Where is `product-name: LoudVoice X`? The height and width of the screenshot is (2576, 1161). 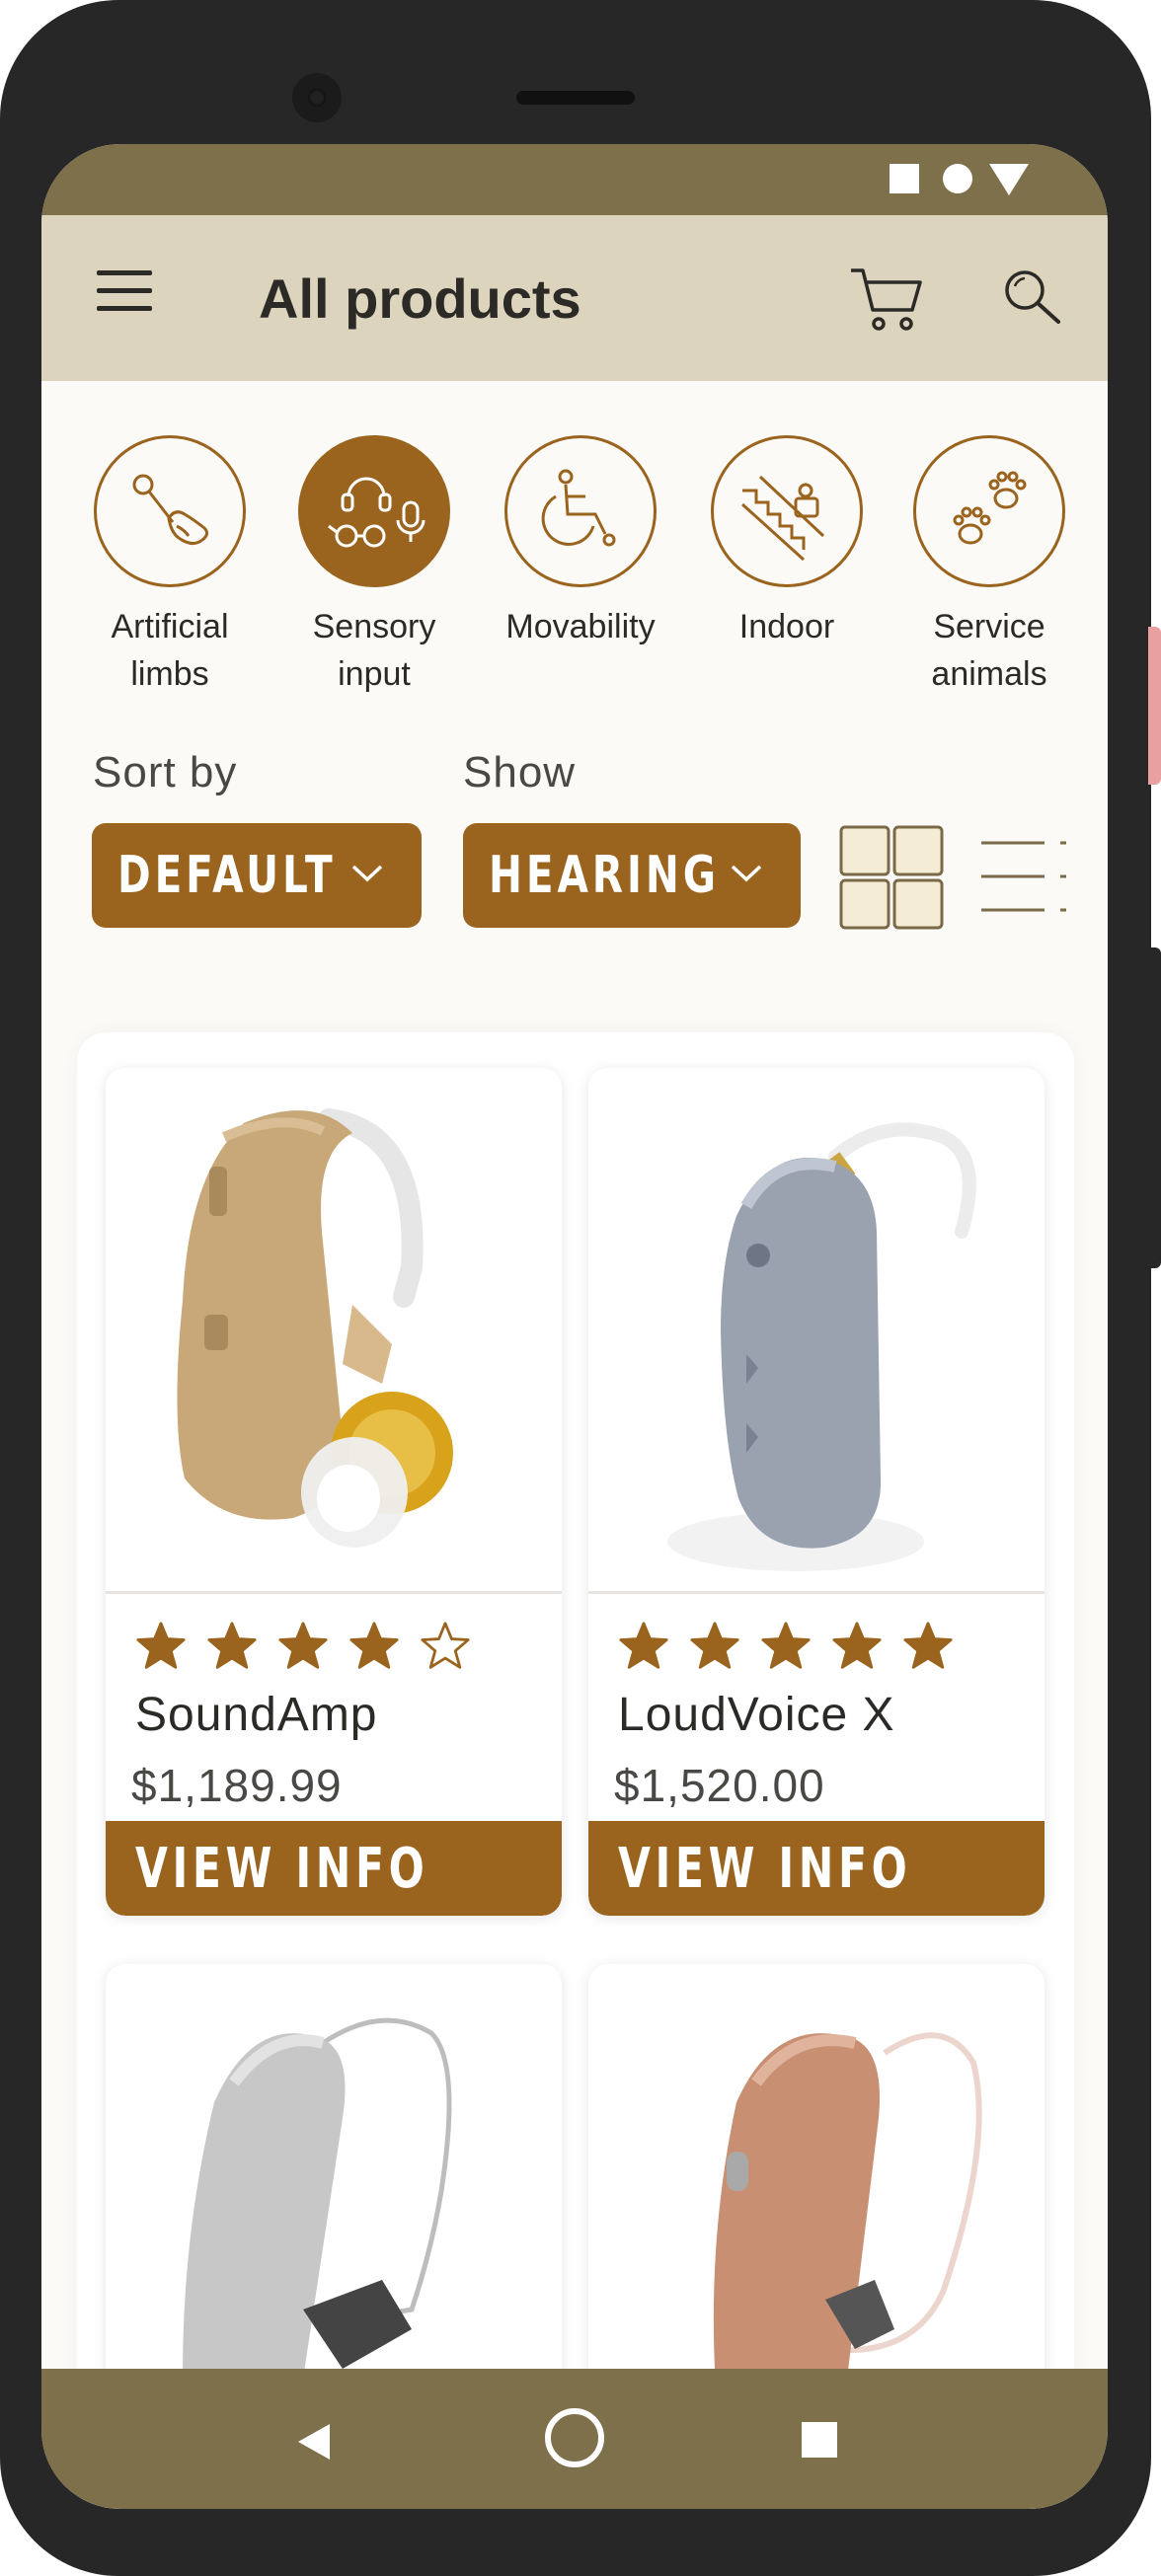 product-name: LoudVoice X is located at coordinates (756, 1715).